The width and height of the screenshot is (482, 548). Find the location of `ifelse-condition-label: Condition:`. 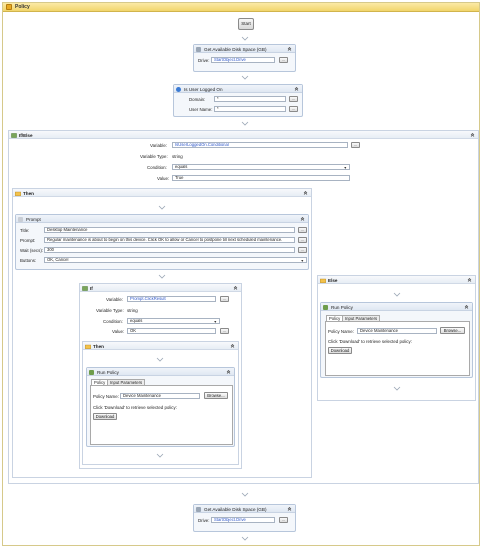

ifelse-condition-label: Condition: is located at coordinates (157, 167).